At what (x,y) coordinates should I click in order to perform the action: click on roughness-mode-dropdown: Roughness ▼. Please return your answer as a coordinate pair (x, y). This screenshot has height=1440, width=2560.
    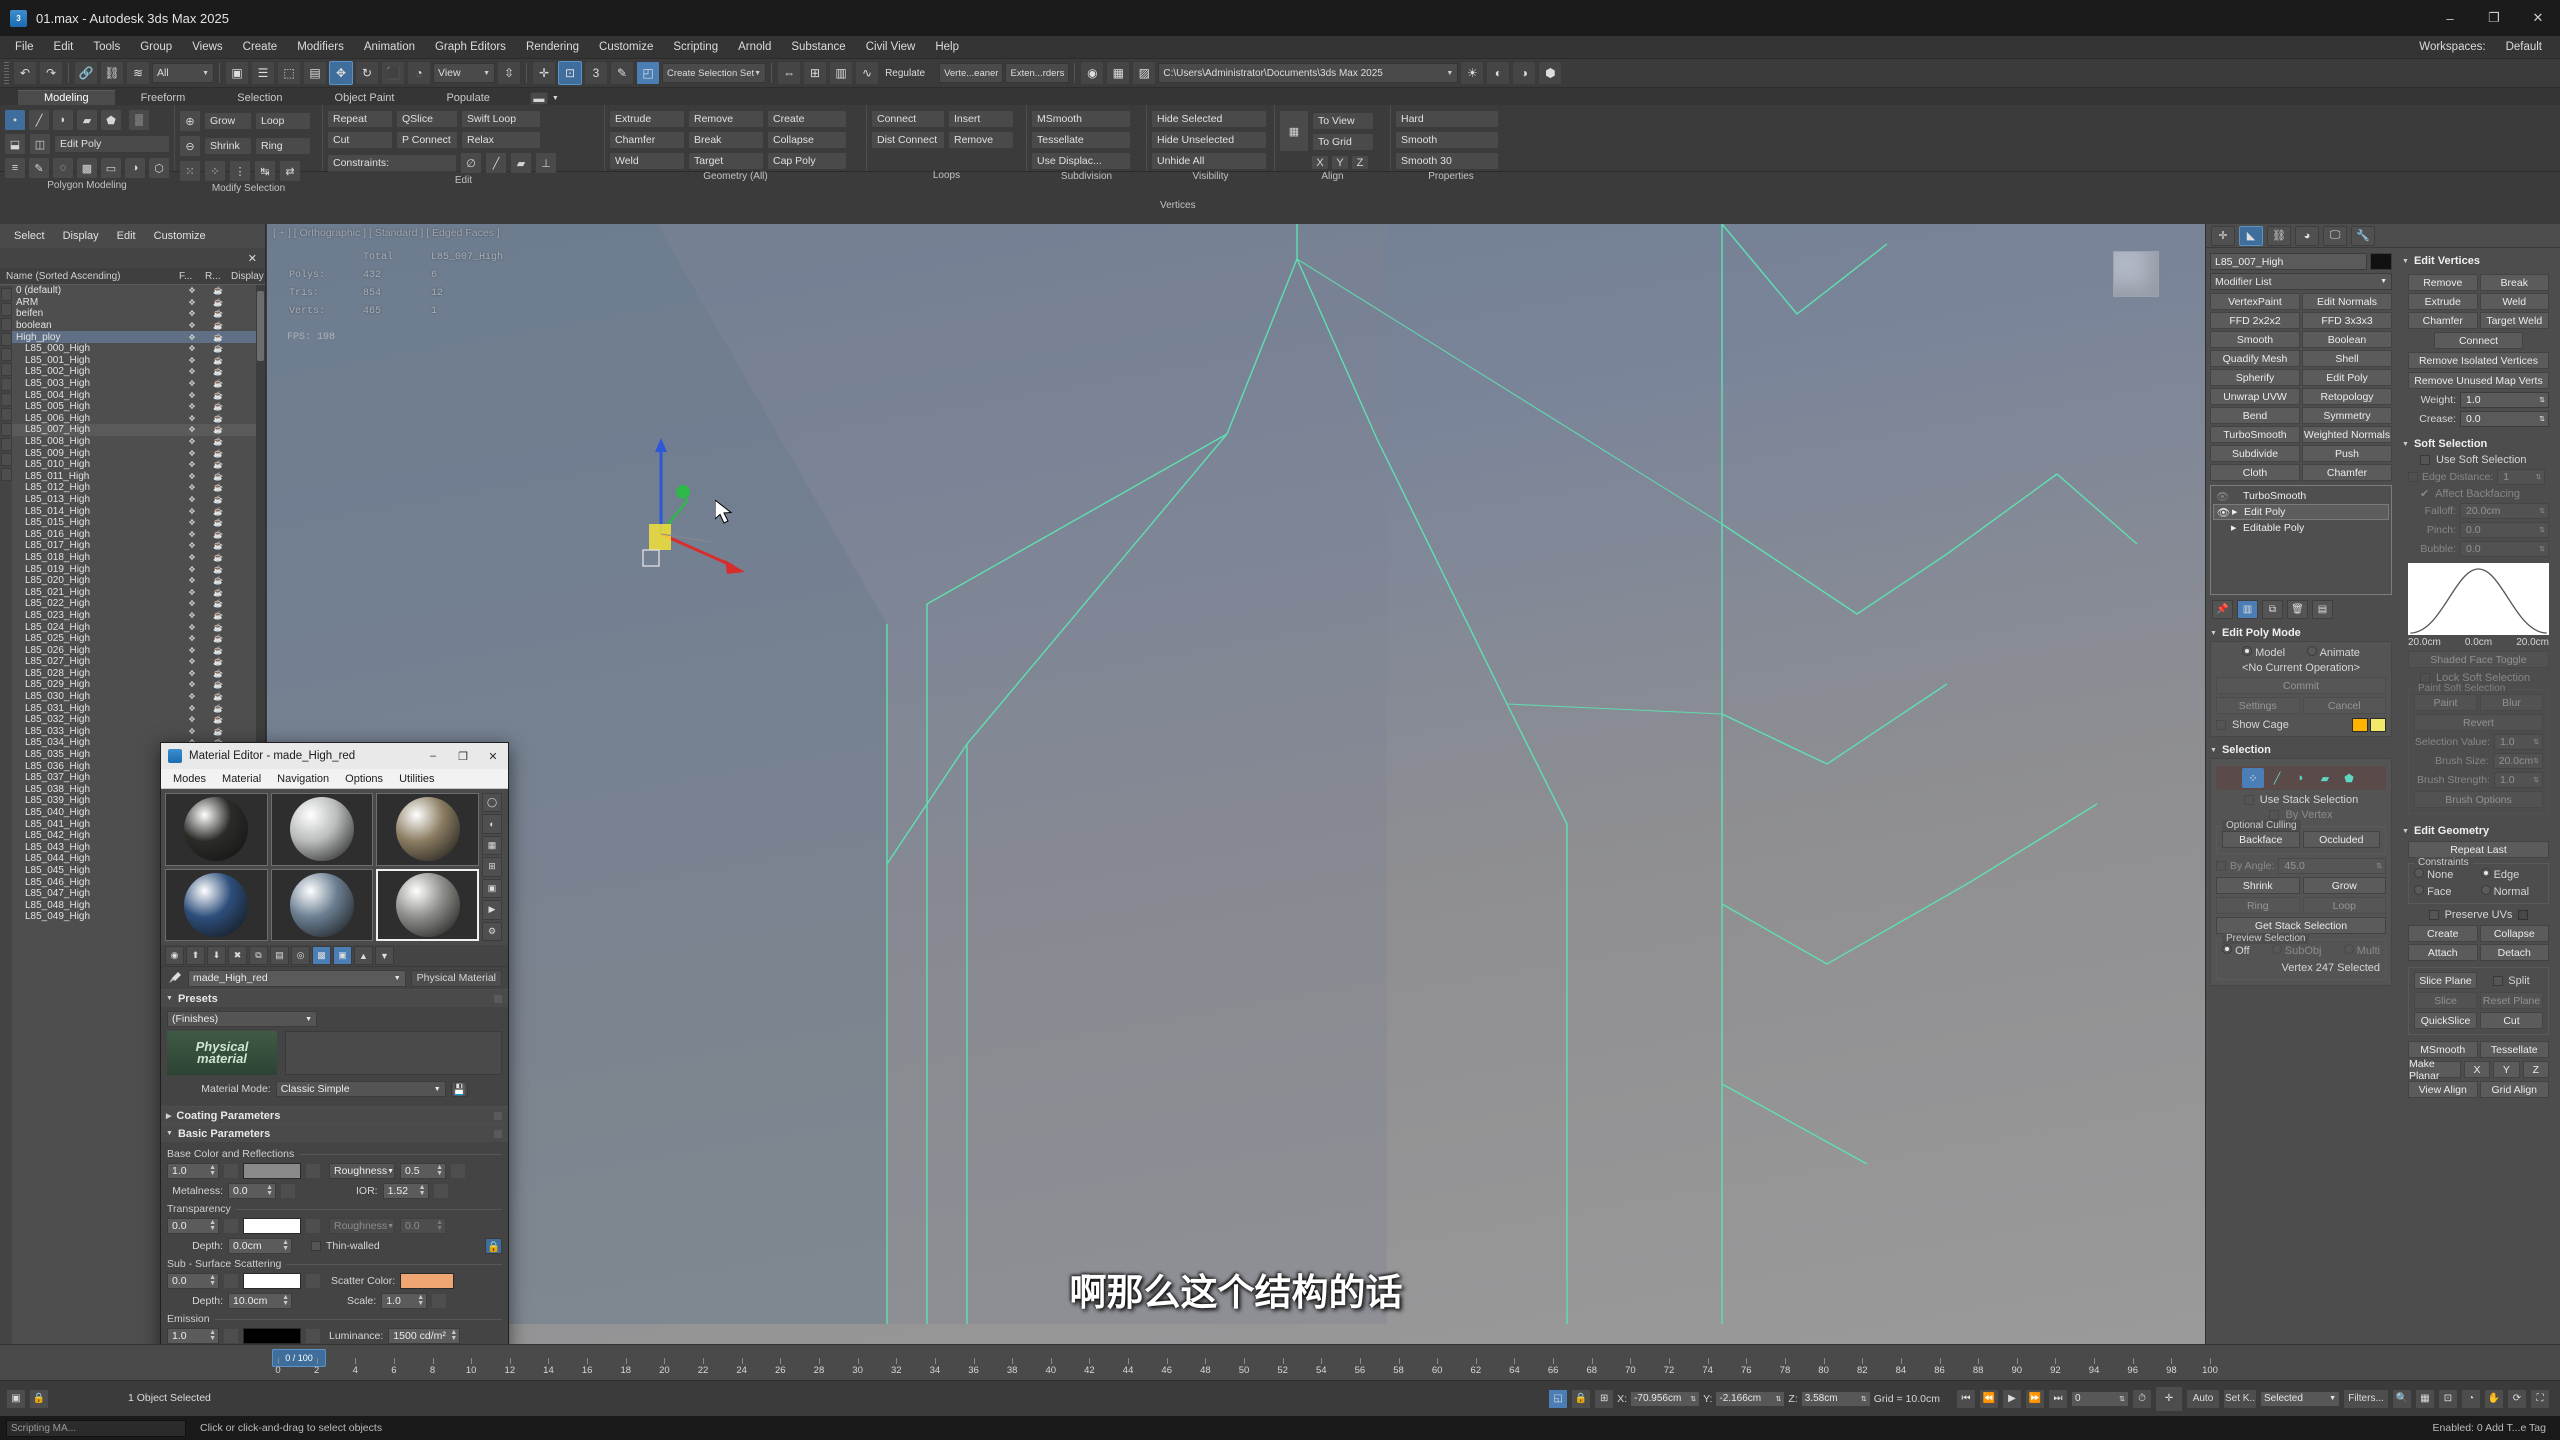
    Looking at the image, I should click on (362, 1171).